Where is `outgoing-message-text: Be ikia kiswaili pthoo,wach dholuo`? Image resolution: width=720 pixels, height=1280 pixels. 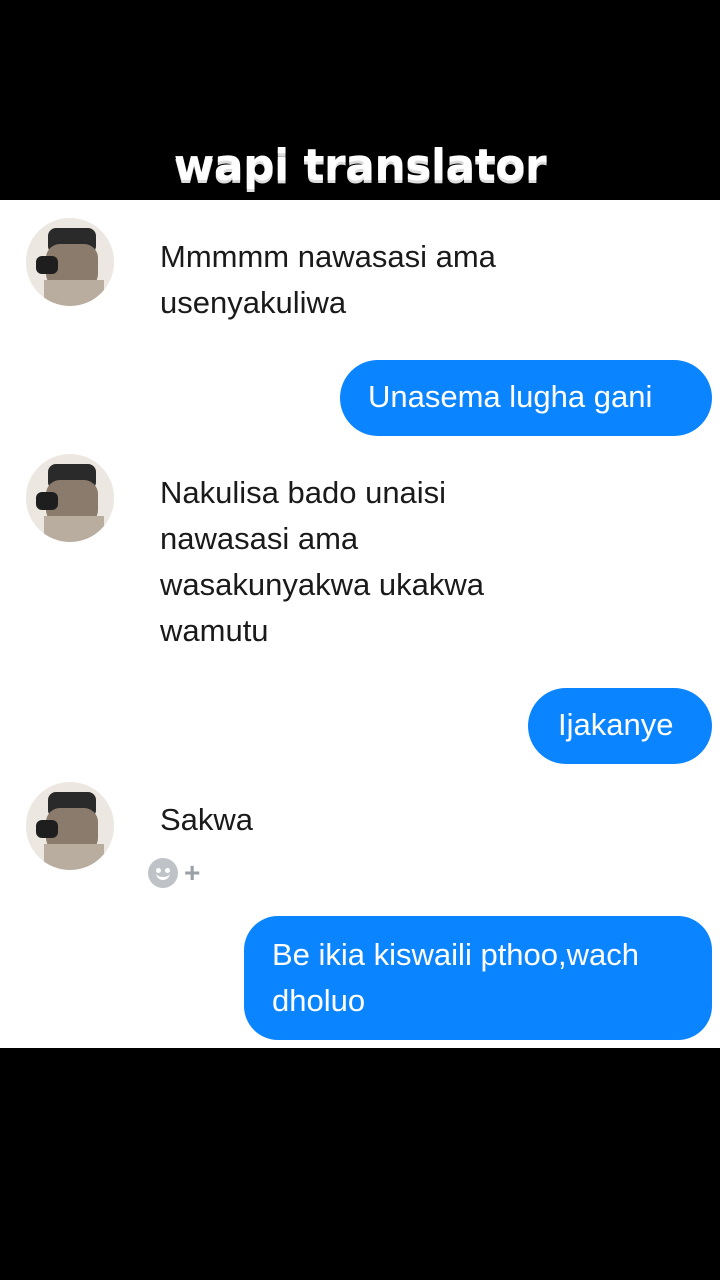 outgoing-message-text: Be ikia kiswaili pthoo,wach dholuo is located at coordinates (456, 977).